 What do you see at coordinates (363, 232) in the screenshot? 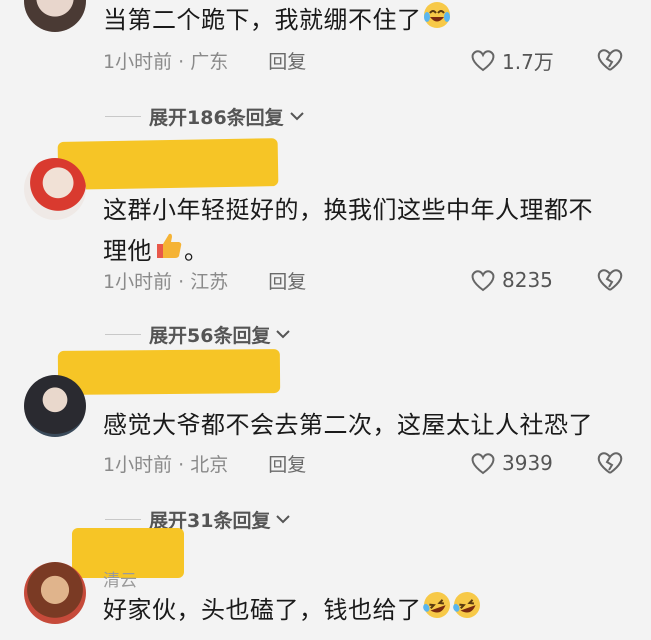
I see `comment-text: 这群小年轻挺好的，换我们这些中年人理都不 理他 。` at bounding box center [363, 232].